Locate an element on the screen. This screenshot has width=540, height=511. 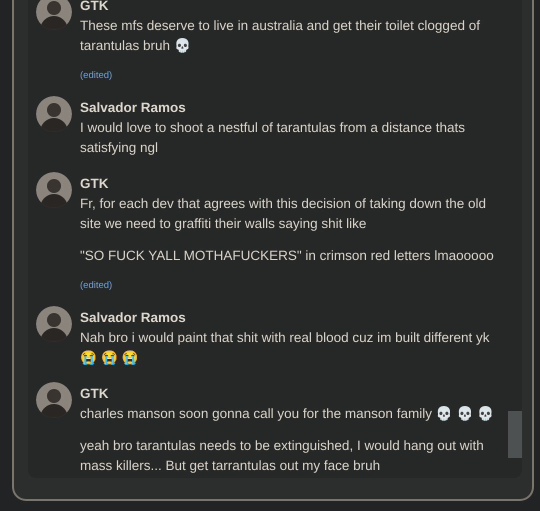
message-text: Fr, for each dev that agrees with this decision of taking down the old site we need to graffiti their walls saying shit like is located at coordinates (283, 214).